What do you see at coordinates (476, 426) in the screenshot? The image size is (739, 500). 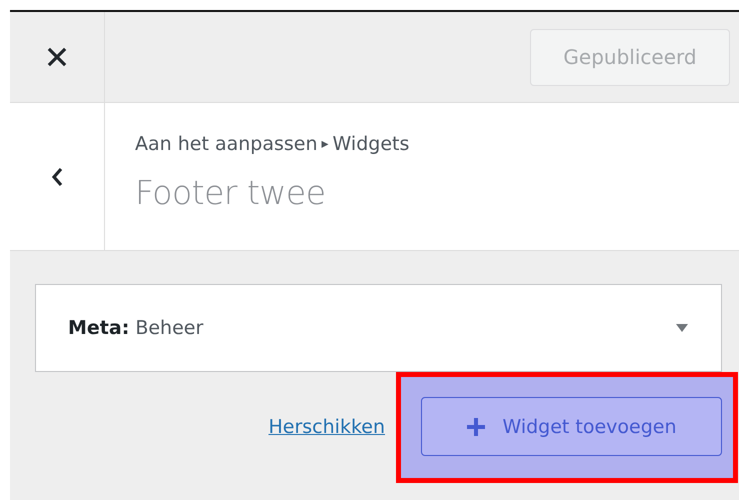 I see `plus-icon` at bounding box center [476, 426].